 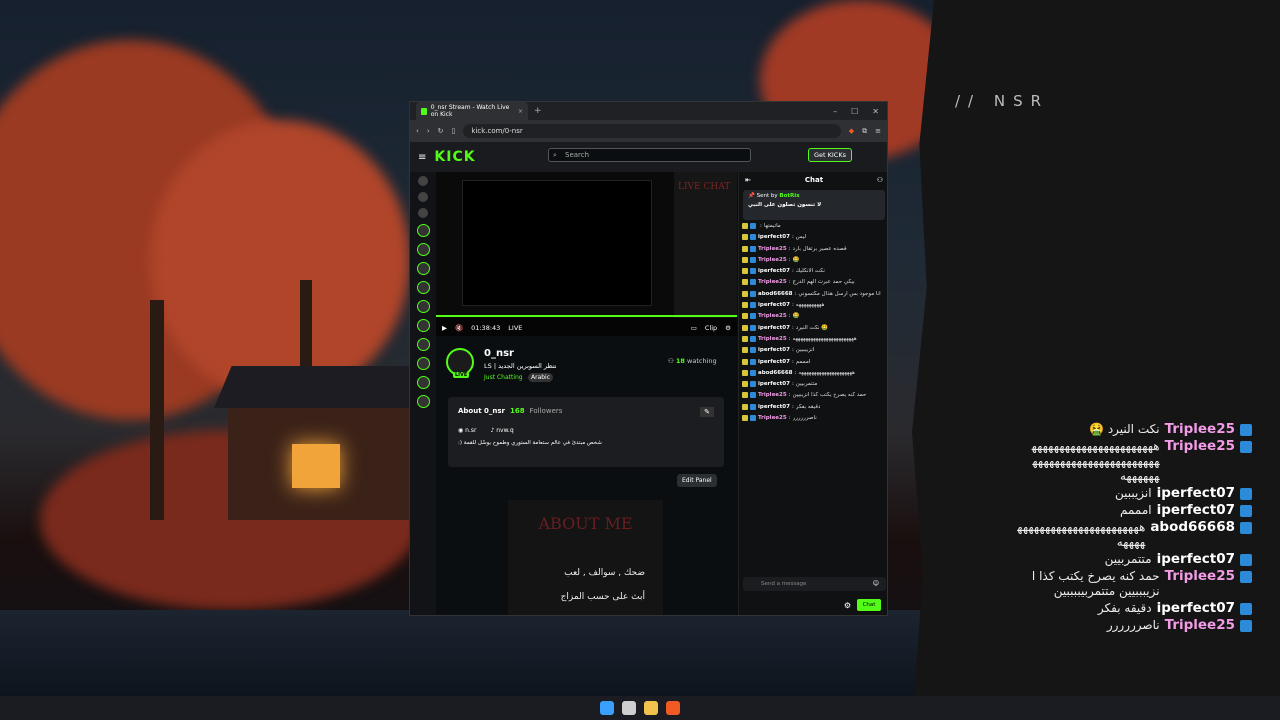 I want to click on home-icon, so click(x=423, y=181).